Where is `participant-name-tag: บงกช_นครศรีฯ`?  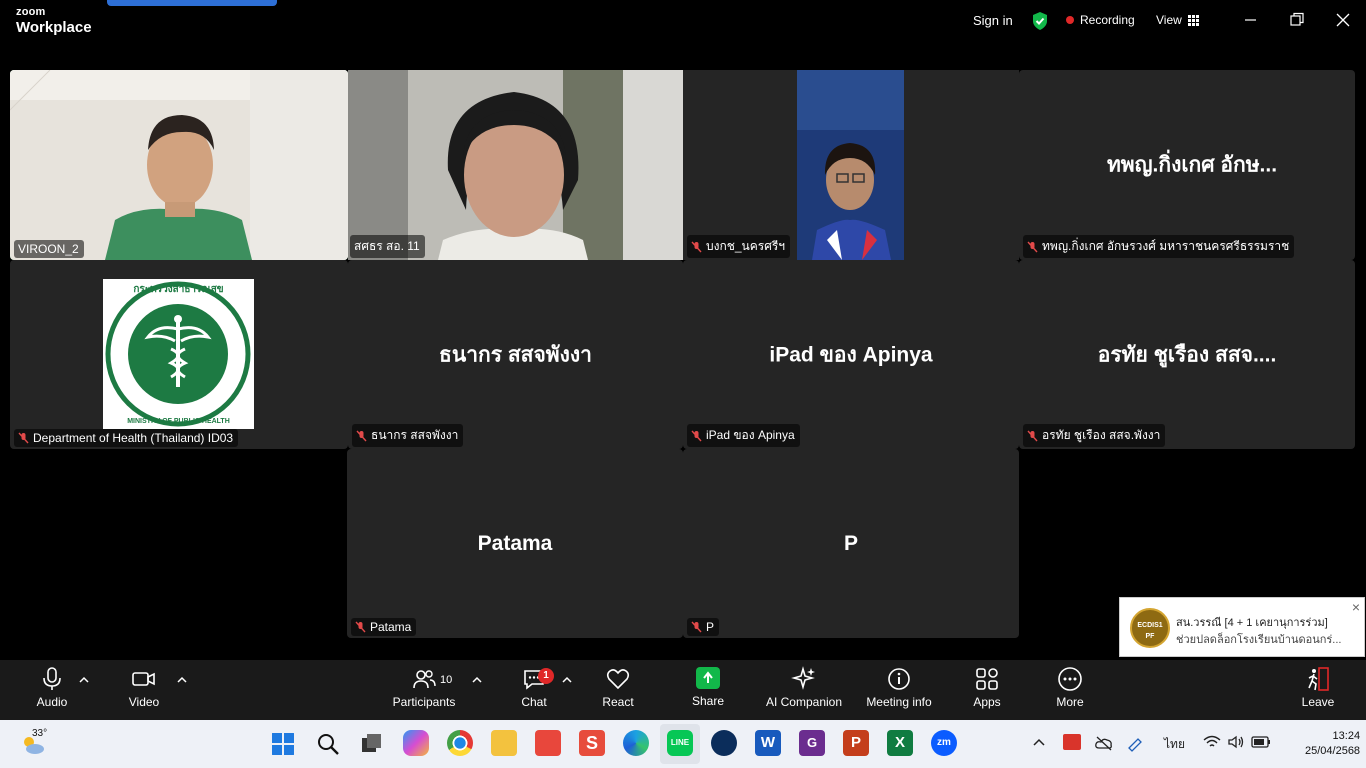 participant-name-tag: บงกช_นครศรีฯ is located at coordinates (739, 246).